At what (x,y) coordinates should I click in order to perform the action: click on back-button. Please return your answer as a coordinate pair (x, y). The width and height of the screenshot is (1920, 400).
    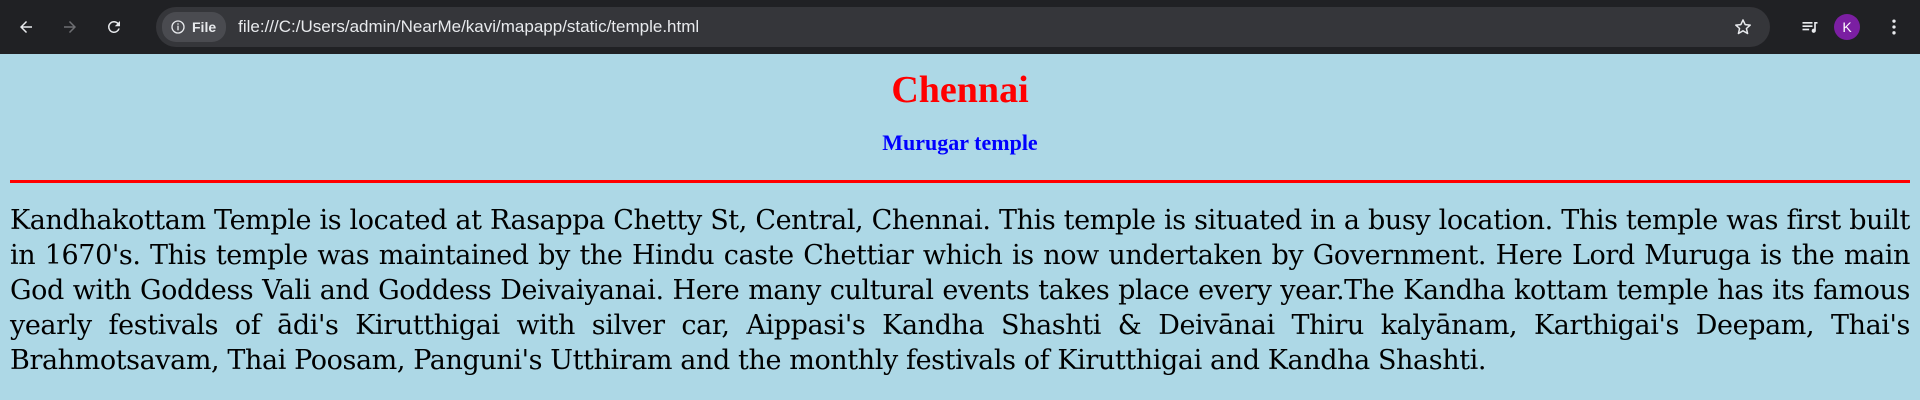
    Looking at the image, I should click on (26, 27).